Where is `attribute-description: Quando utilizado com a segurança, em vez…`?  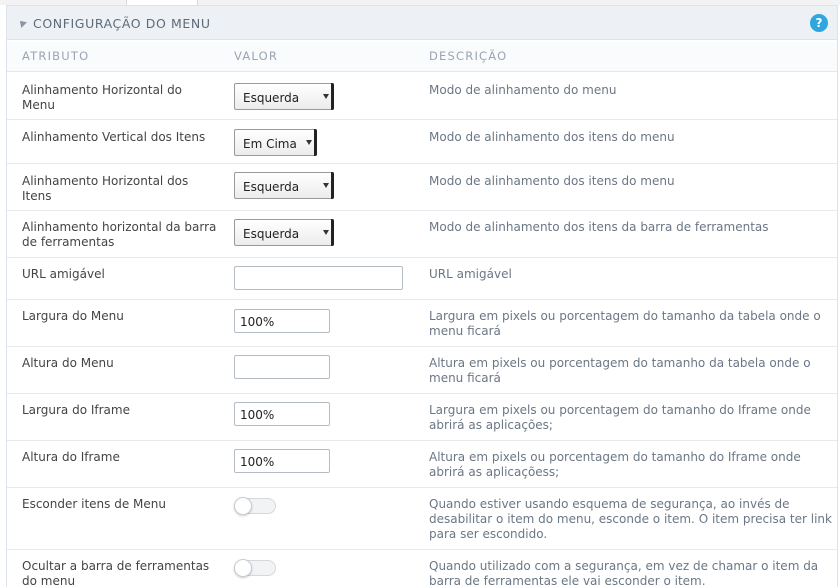 attribute-description: Quando utilizado com a segurança, em vez… is located at coordinates (624, 573).